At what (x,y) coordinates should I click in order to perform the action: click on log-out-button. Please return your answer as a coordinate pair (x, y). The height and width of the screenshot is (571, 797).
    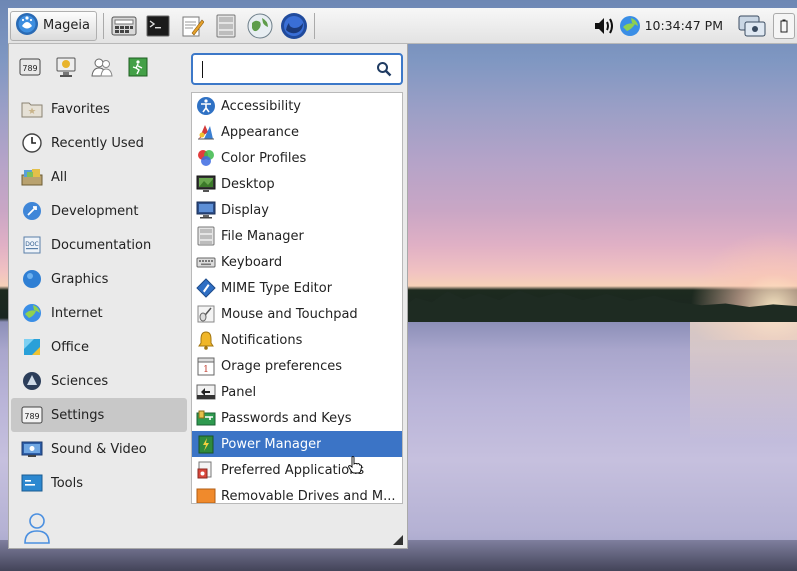
    Looking at the image, I should click on (138, 67).